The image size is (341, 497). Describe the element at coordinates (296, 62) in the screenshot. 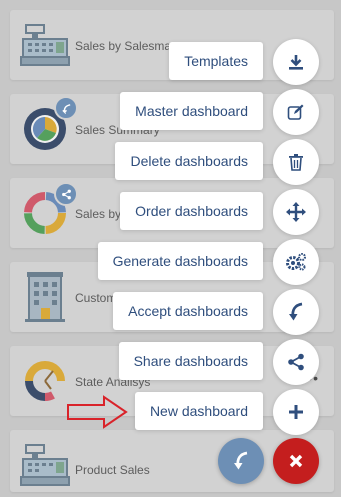

I see `download-icon` at that location.